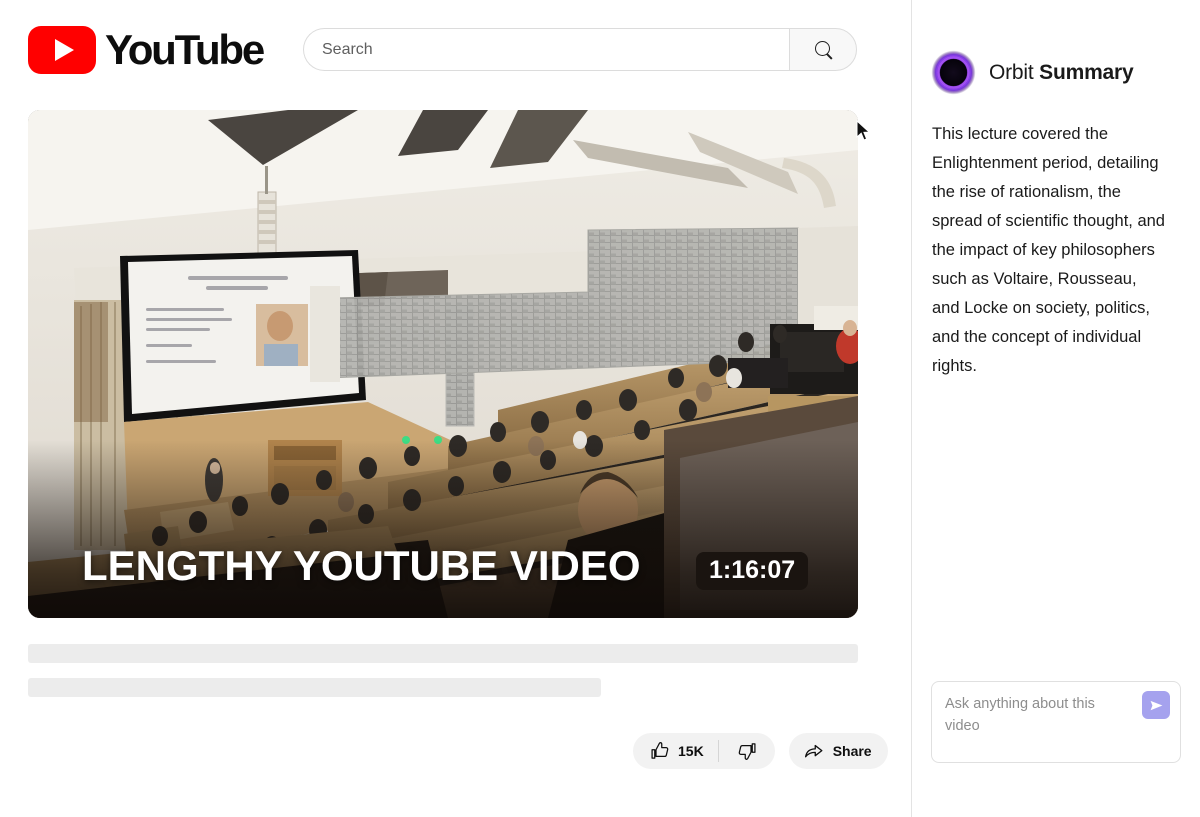  What do you see at coordinates (1086, 72) in the screenshot?
I see `orbit-title-bold: Summary` at bounding box center [1086, 72].